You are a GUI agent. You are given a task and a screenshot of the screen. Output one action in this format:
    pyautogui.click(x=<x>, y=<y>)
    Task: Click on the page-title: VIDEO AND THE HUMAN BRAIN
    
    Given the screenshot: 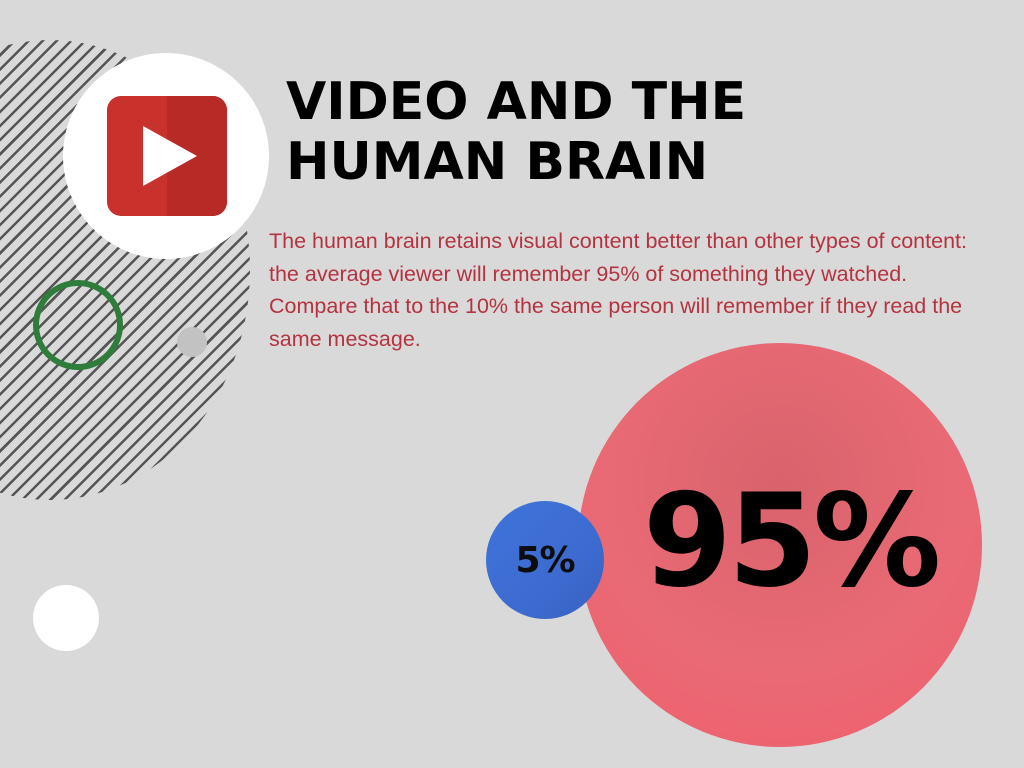 What is the action you would take?
    pyautogui.click(x=546, y=132)
    